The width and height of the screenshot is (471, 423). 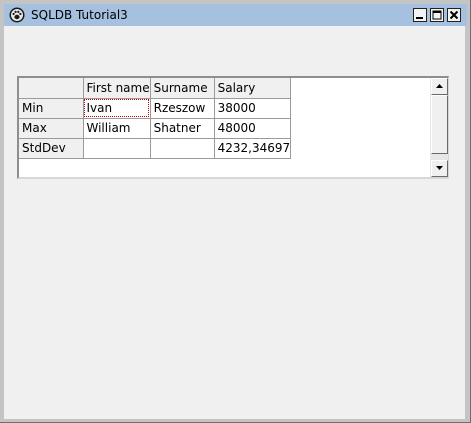 I want to click on grid-cell: 4232,34697, so click(x=253, y=148).